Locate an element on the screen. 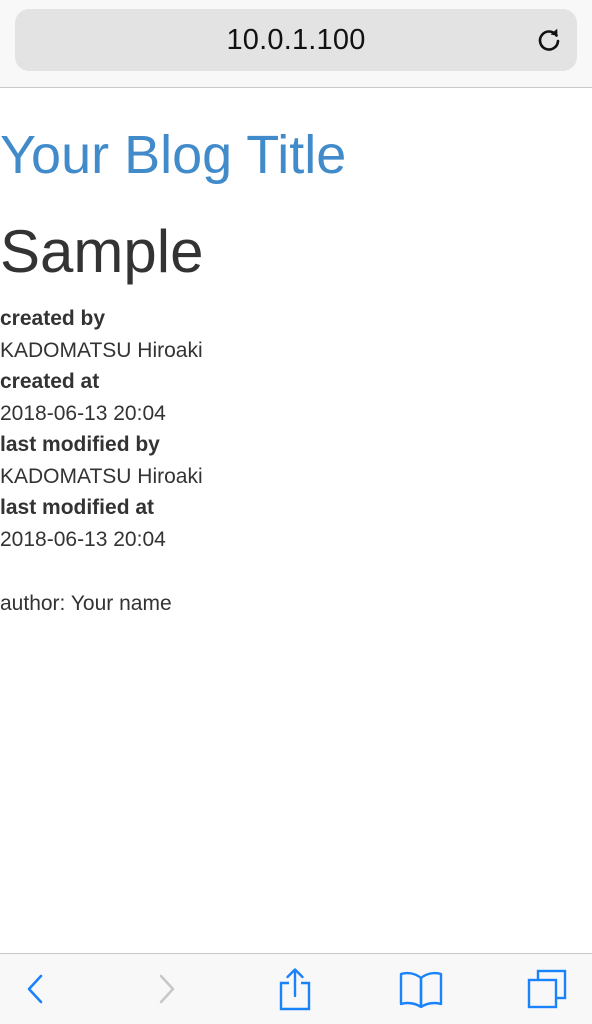  meta-value-created-at: 2018-06-13 20:04 is located at coordinates (83, 413).